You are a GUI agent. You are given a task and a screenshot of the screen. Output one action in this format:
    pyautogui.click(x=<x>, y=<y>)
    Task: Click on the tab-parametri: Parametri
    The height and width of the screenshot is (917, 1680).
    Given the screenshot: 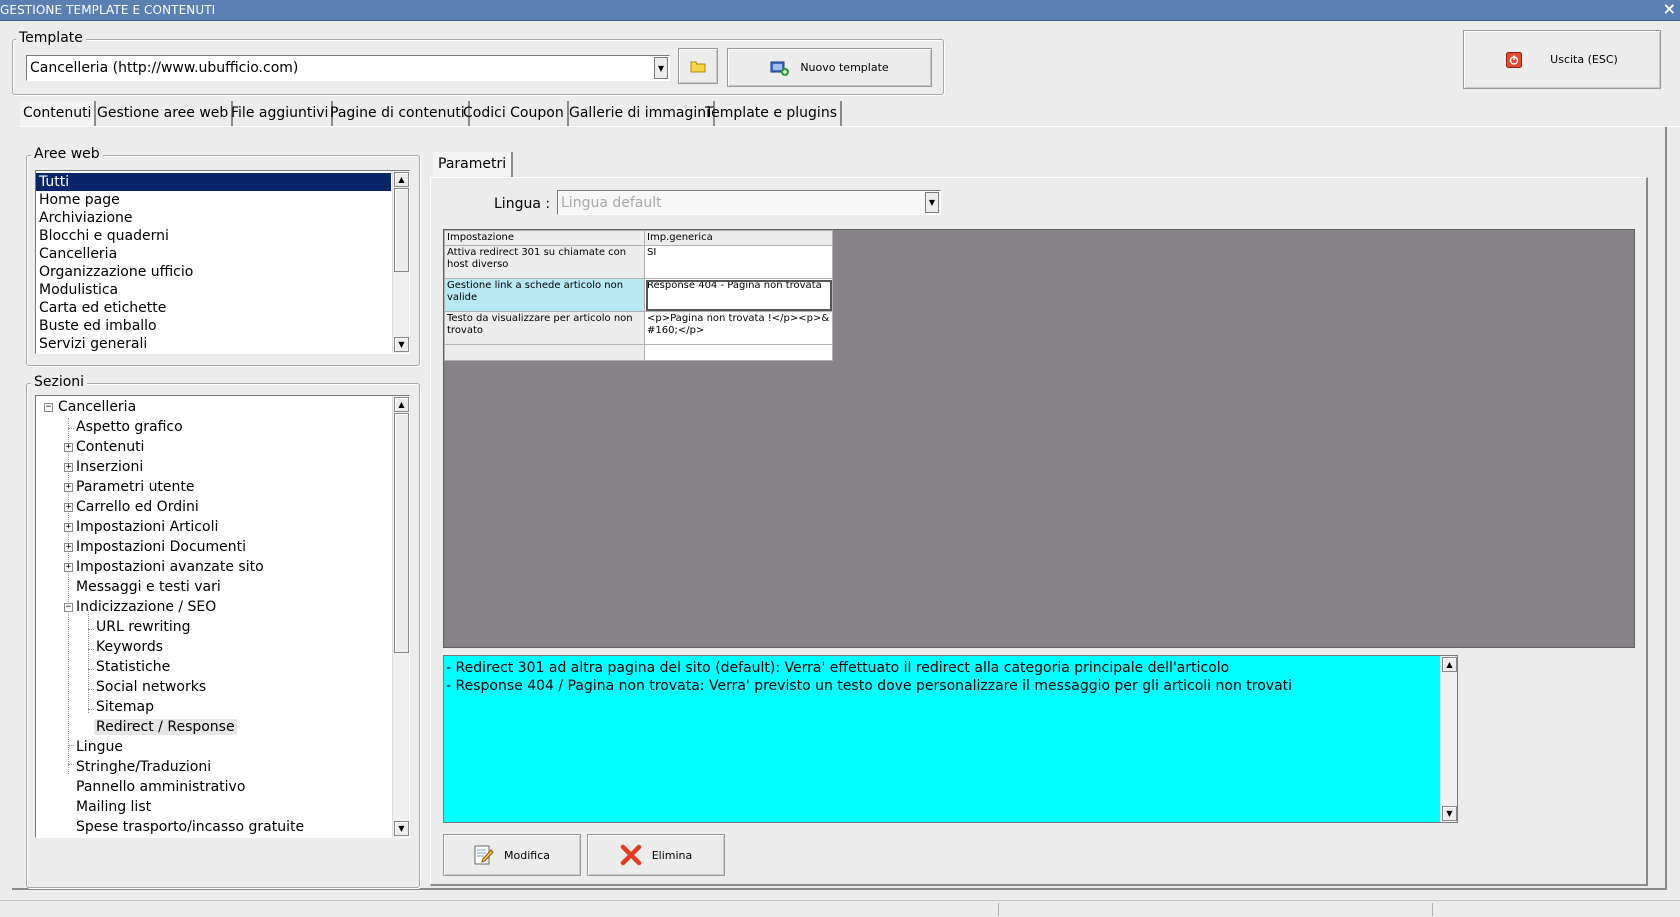 What is the action you would take?
    pyautogui.click(x=473, y=164)
    